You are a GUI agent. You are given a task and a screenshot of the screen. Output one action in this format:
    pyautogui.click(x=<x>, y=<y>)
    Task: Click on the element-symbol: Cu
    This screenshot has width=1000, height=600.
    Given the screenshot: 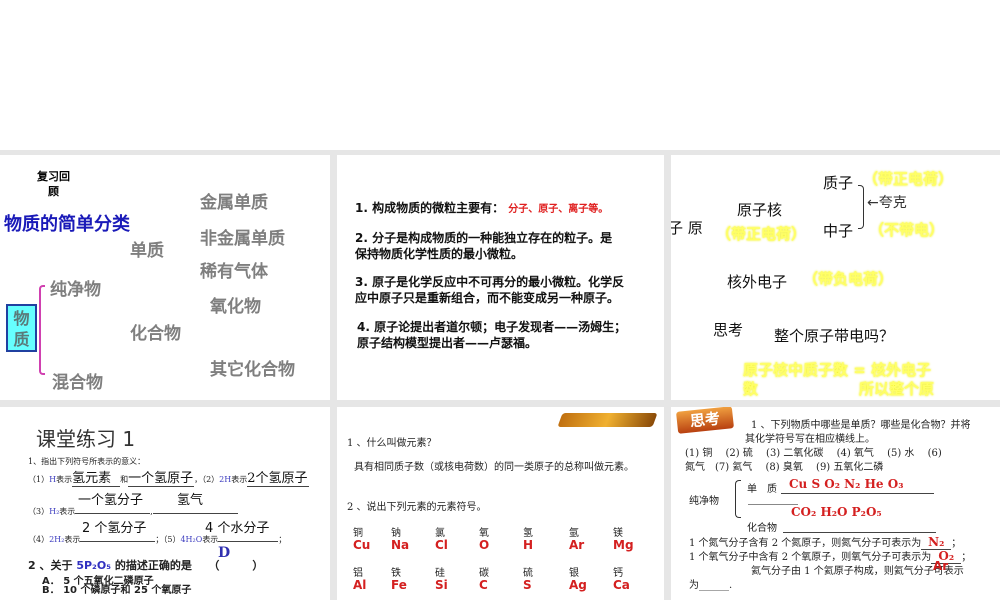 What is the action you would take?
    pyautogui.click(x=362, y=545)
    